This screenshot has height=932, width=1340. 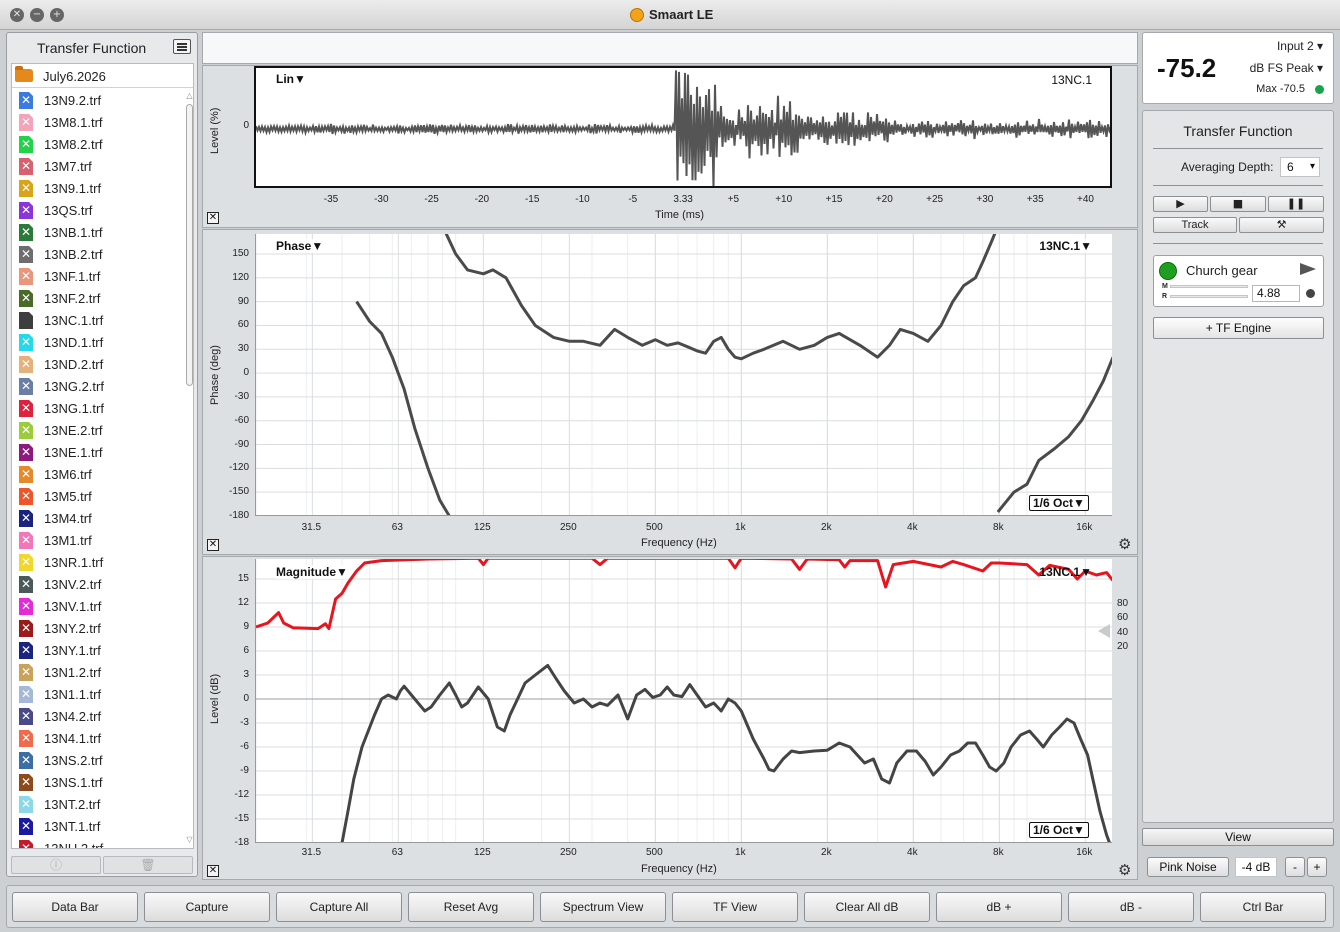 I want to click on tf-view-button: TF View, so click(x=735, y=907).